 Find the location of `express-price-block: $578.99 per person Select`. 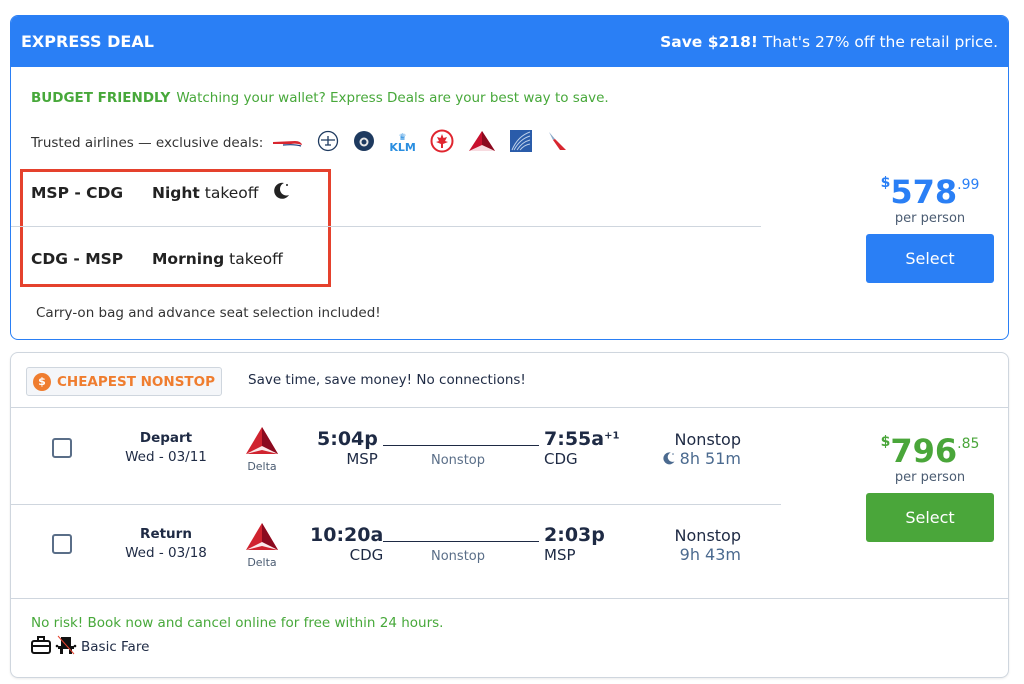

express-price-block: $578.99 per person Select is located at coordinates (930, 224).